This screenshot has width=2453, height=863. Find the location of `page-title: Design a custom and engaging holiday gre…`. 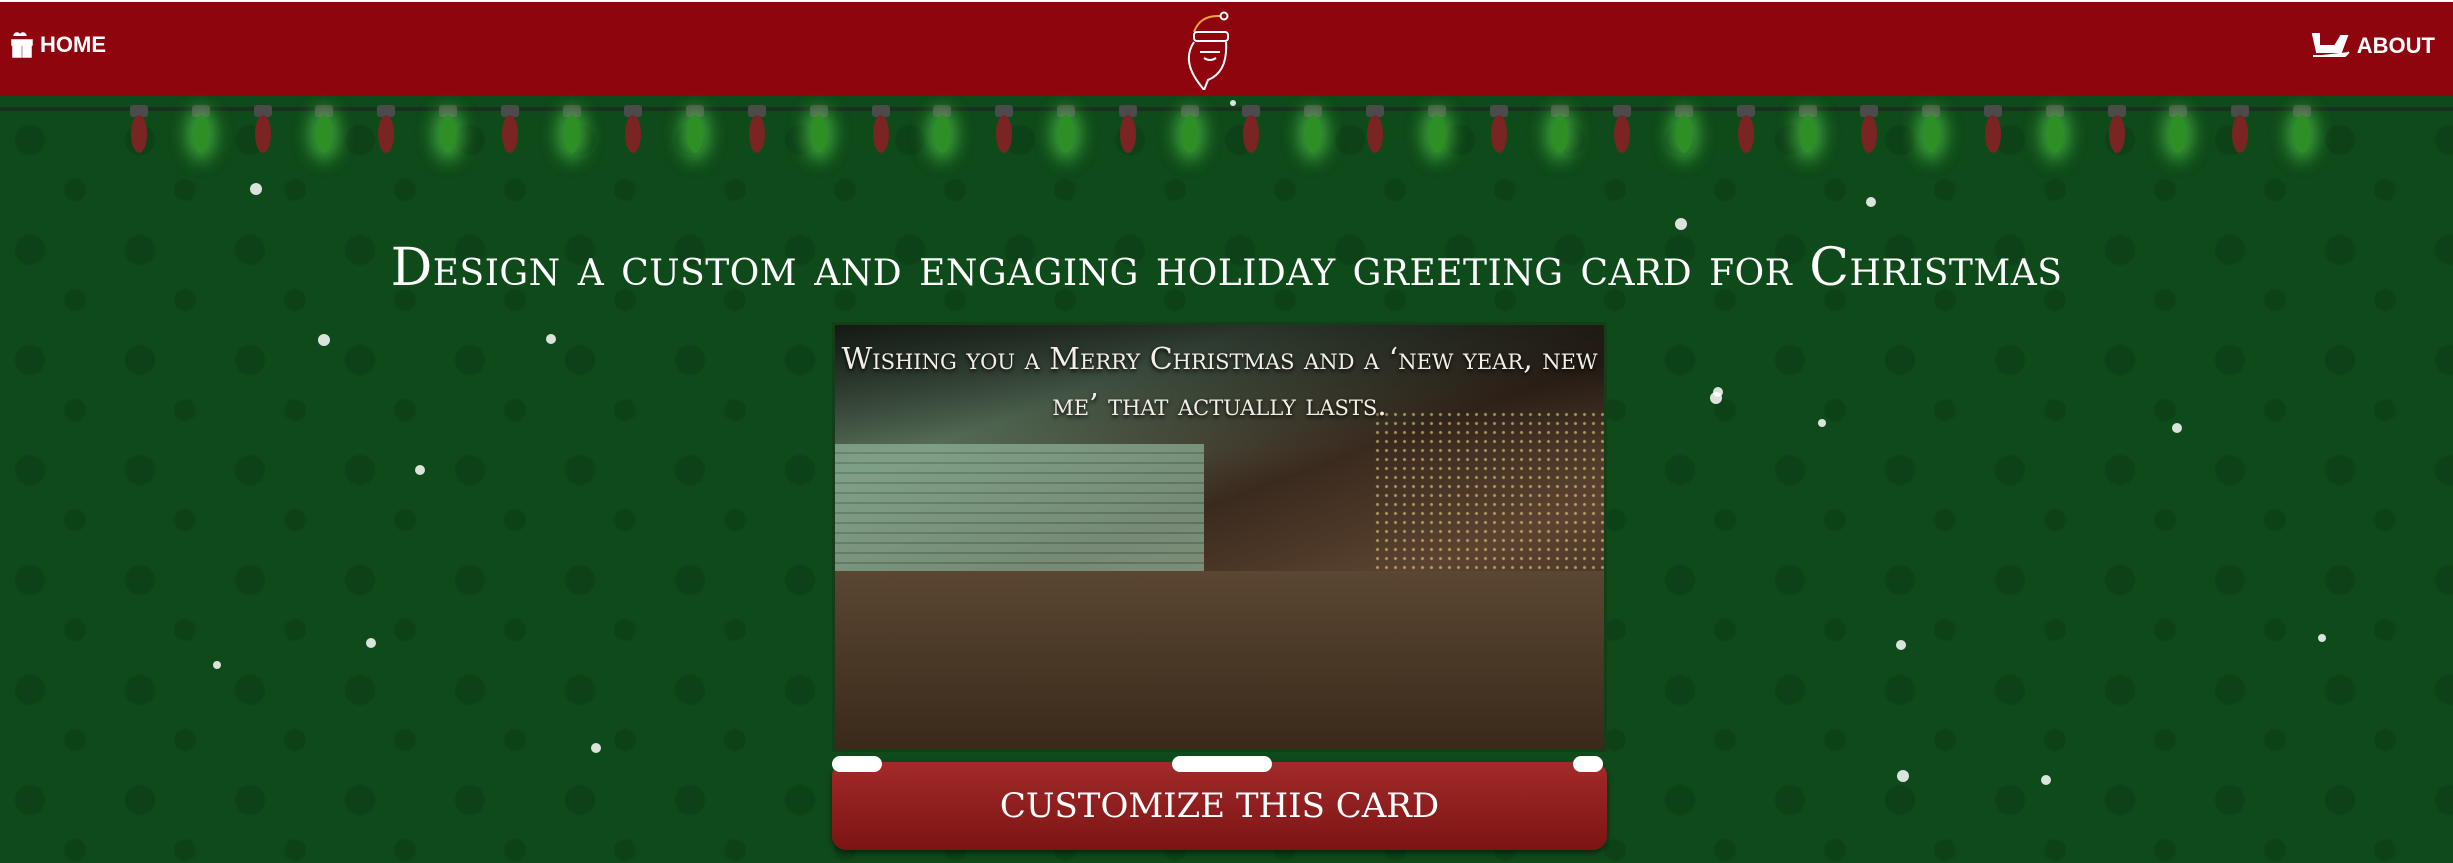

page-title: Design a custom and engaging holiday gre… is located at coordinates (1226, 268).